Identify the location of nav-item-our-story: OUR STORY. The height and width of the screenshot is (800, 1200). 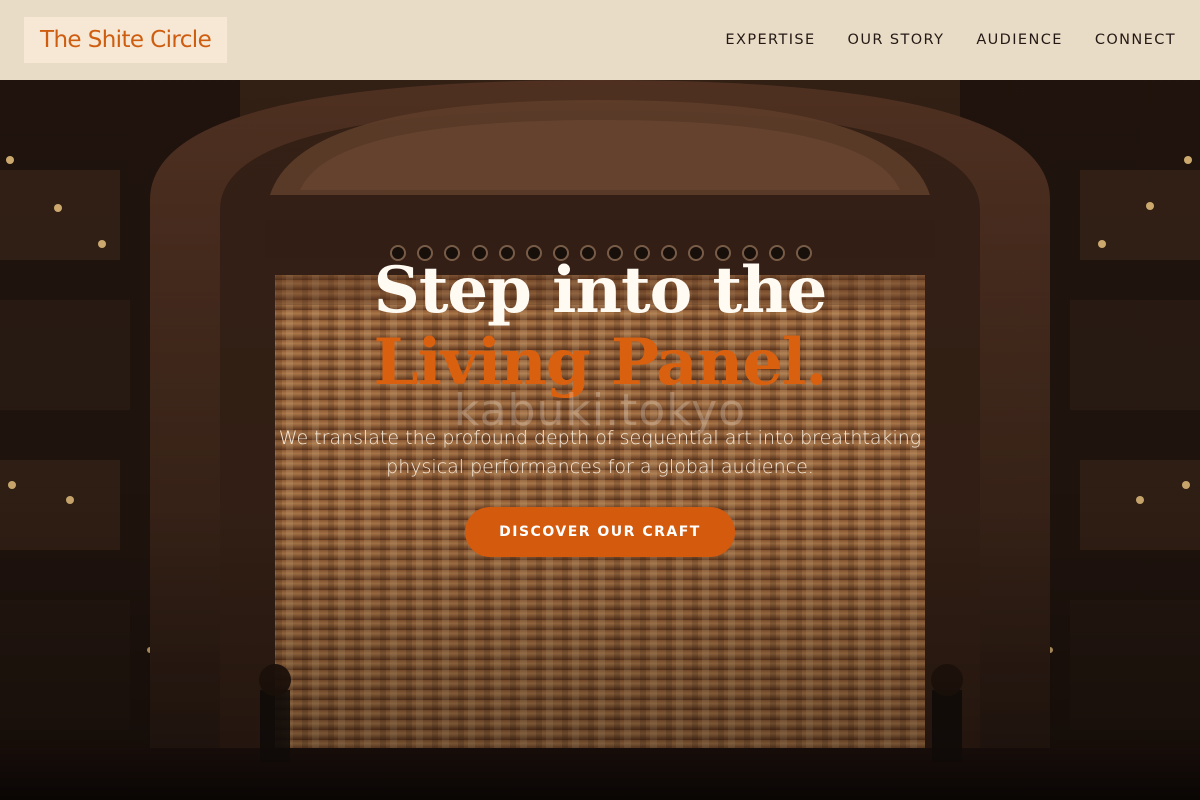
(896, 40).